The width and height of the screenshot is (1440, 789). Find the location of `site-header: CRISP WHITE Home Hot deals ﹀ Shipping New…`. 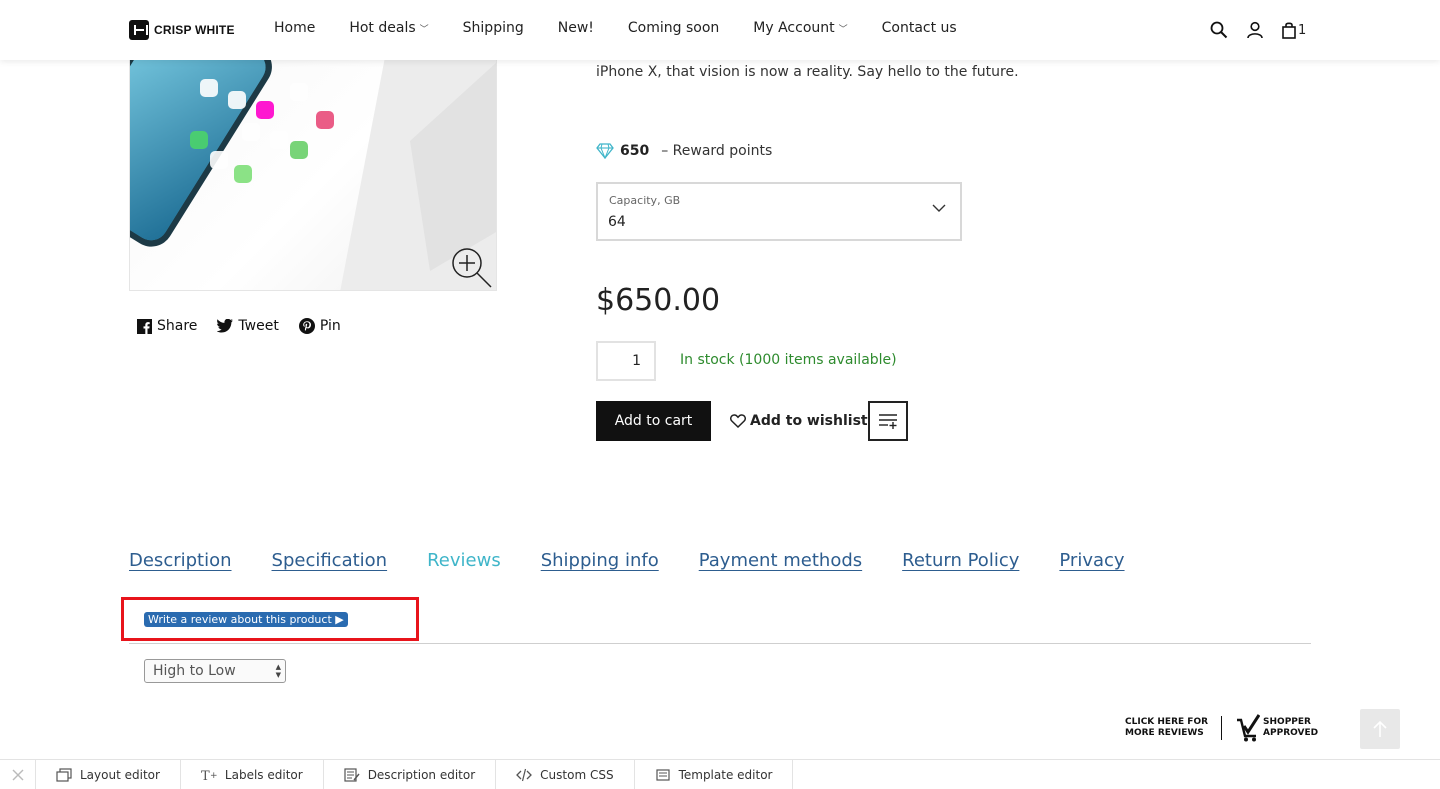

site-header: CRISP WHITE Home Hot deals ﹀ Shipping New… is located at coordinates (720, 30).